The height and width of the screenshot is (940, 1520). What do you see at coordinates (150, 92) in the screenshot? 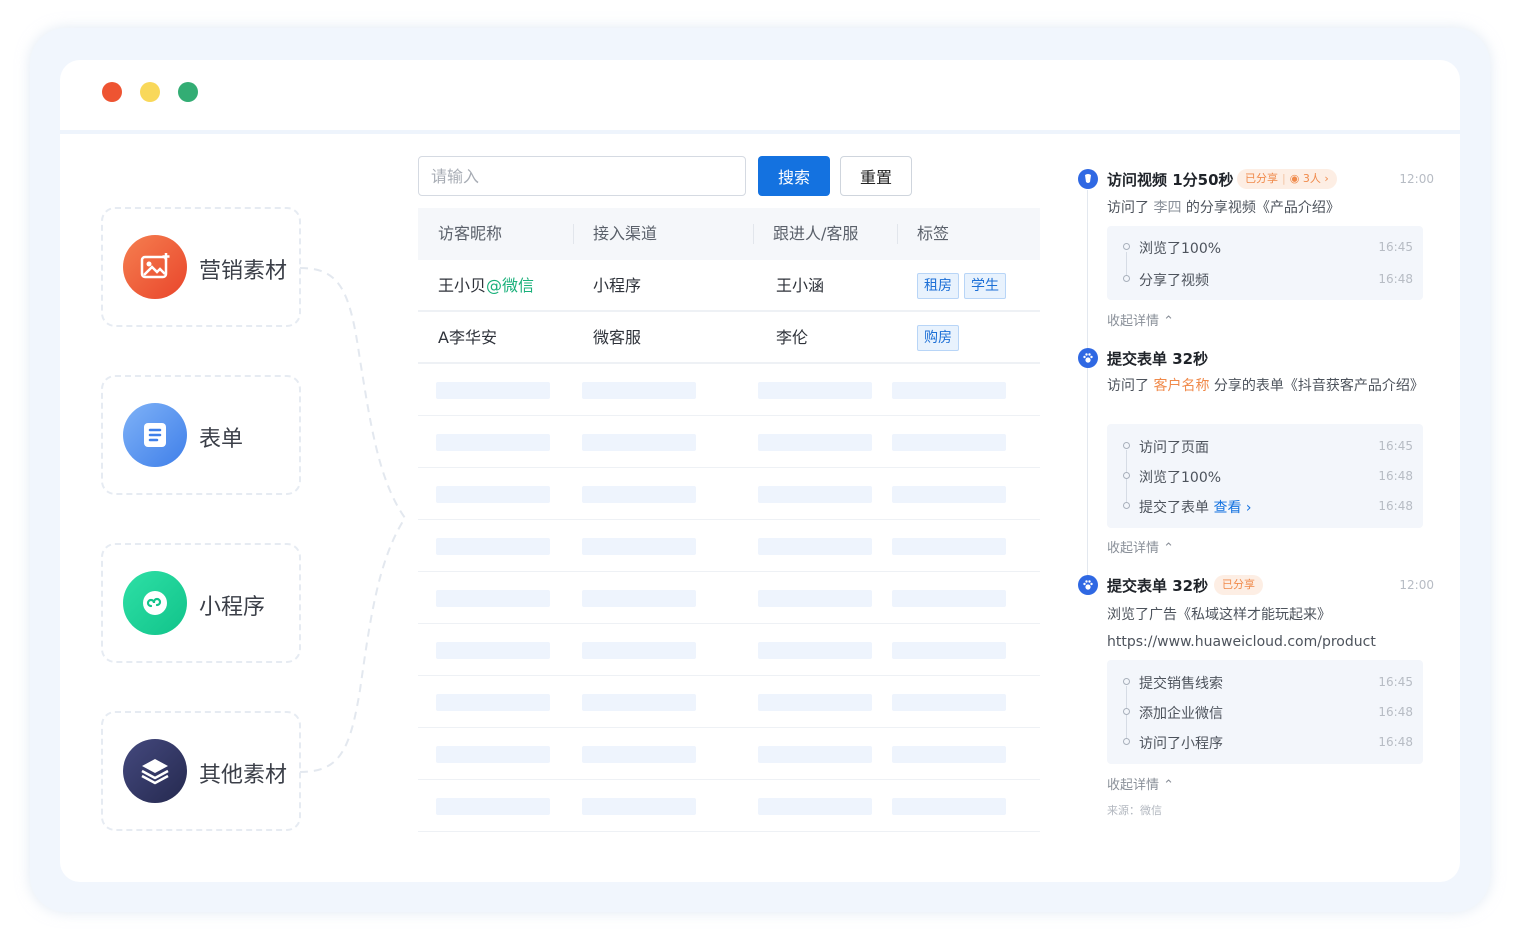
I see `window-minimize-button` at bounding box center [150, 92].